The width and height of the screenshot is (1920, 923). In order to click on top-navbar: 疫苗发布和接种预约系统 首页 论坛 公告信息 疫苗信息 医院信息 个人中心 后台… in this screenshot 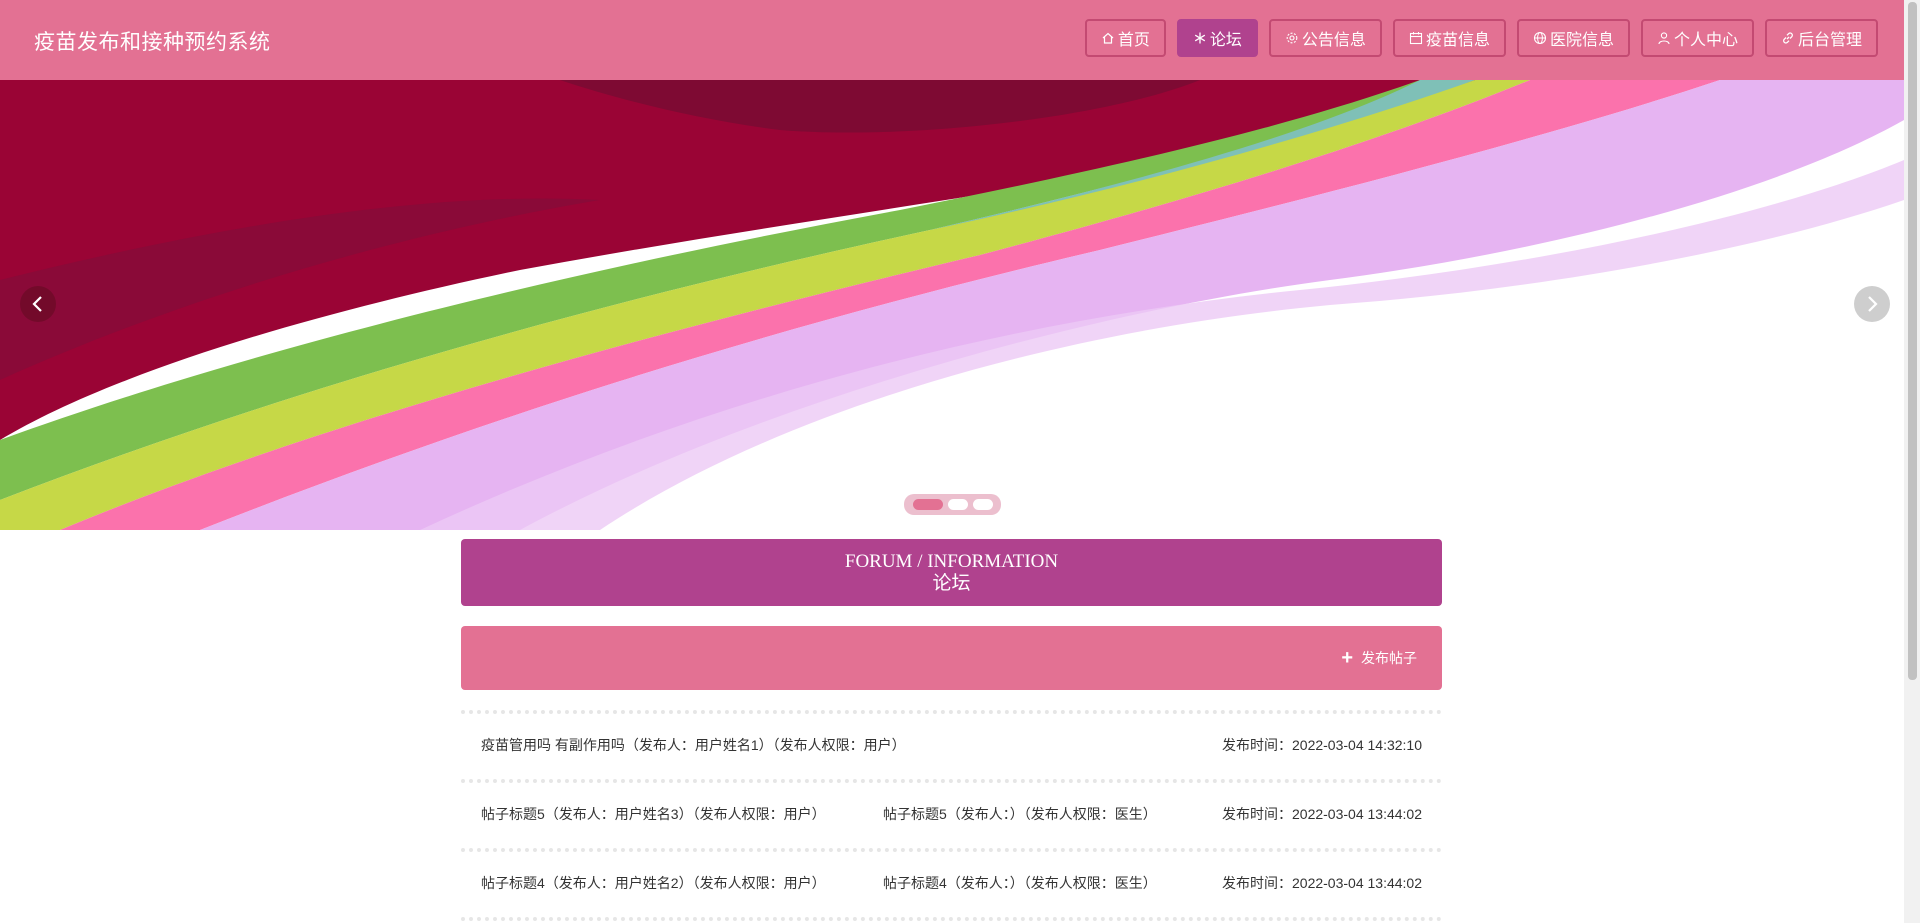, I will do `click(952, 40)`.